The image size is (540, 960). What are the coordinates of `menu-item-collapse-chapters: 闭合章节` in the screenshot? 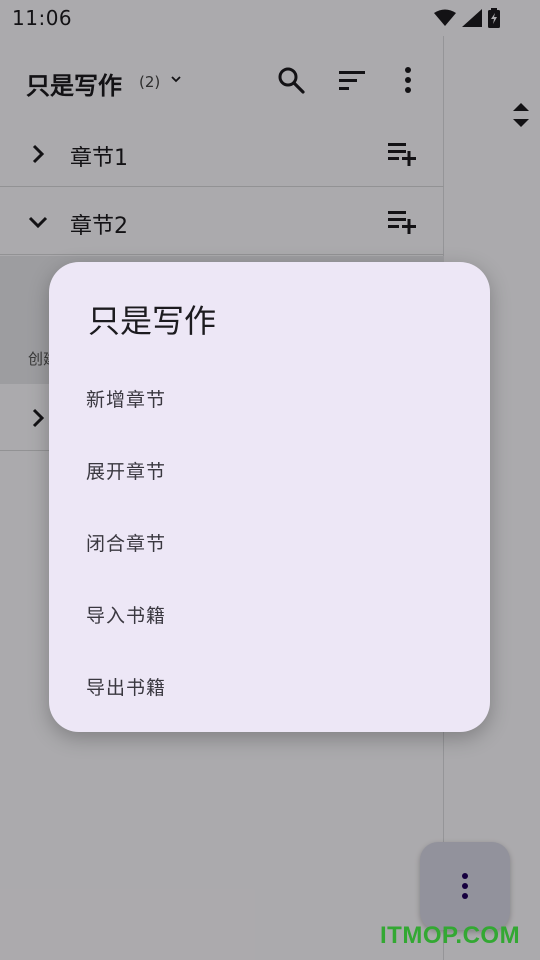 It's located at (269, 542).